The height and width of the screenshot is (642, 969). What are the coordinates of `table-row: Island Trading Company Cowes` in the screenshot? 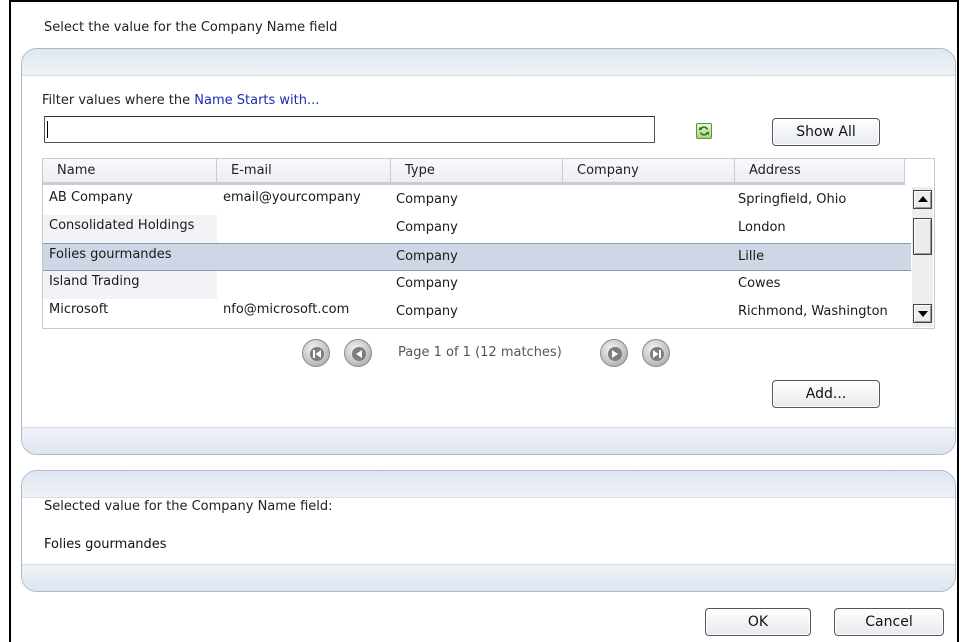 It's located at (477, 285).